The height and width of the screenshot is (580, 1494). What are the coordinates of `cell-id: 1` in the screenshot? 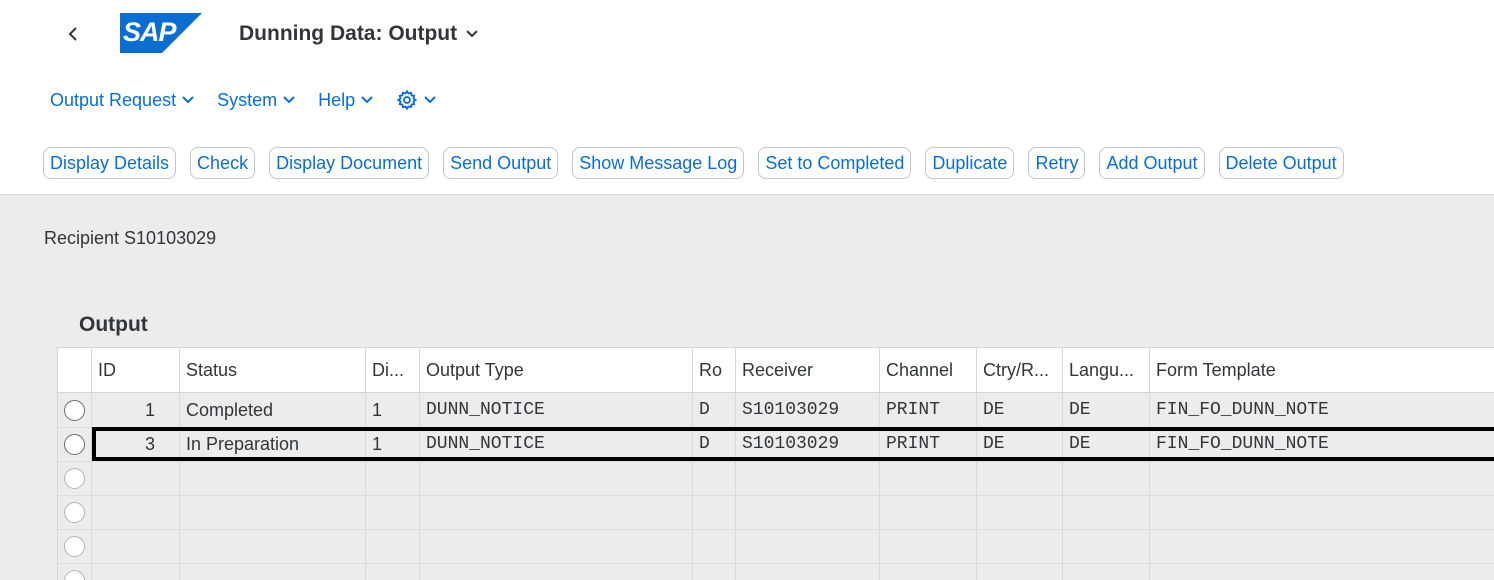 It's located at (136, 410).